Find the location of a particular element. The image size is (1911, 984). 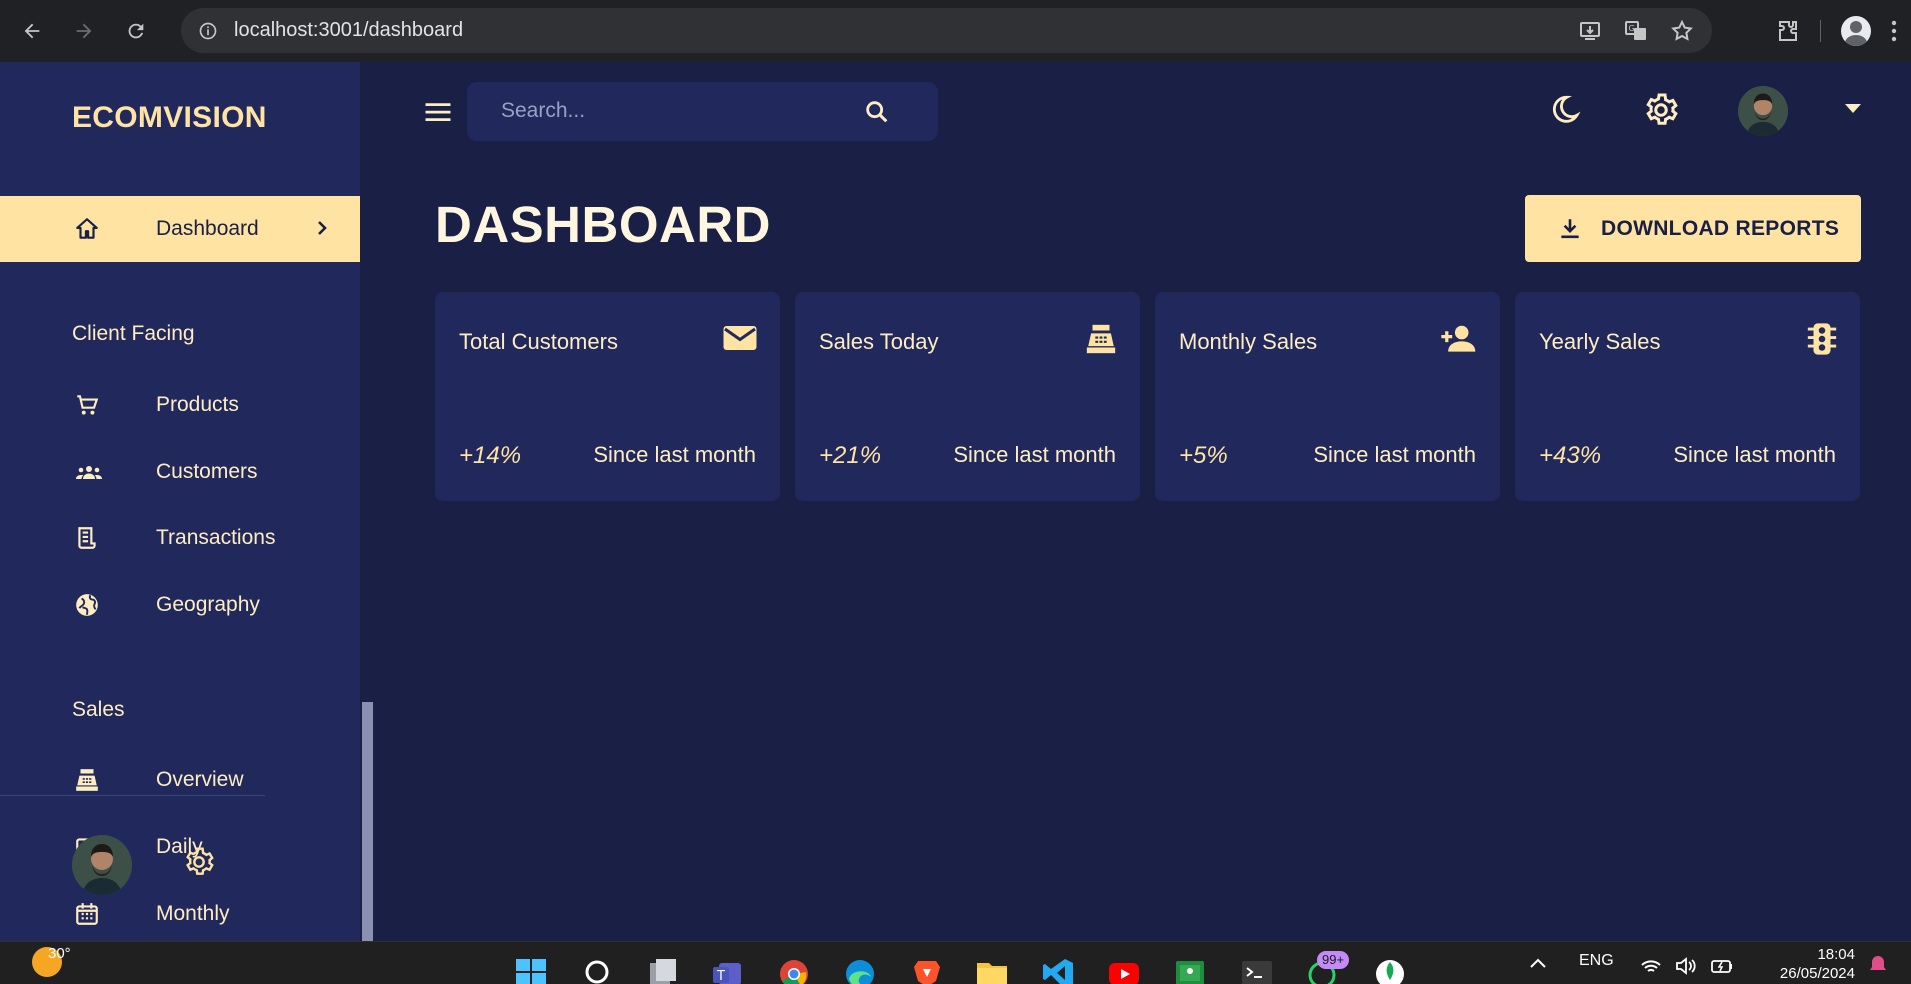

sidebar-item-label: Dashboard is located at coordinates (207, 228).